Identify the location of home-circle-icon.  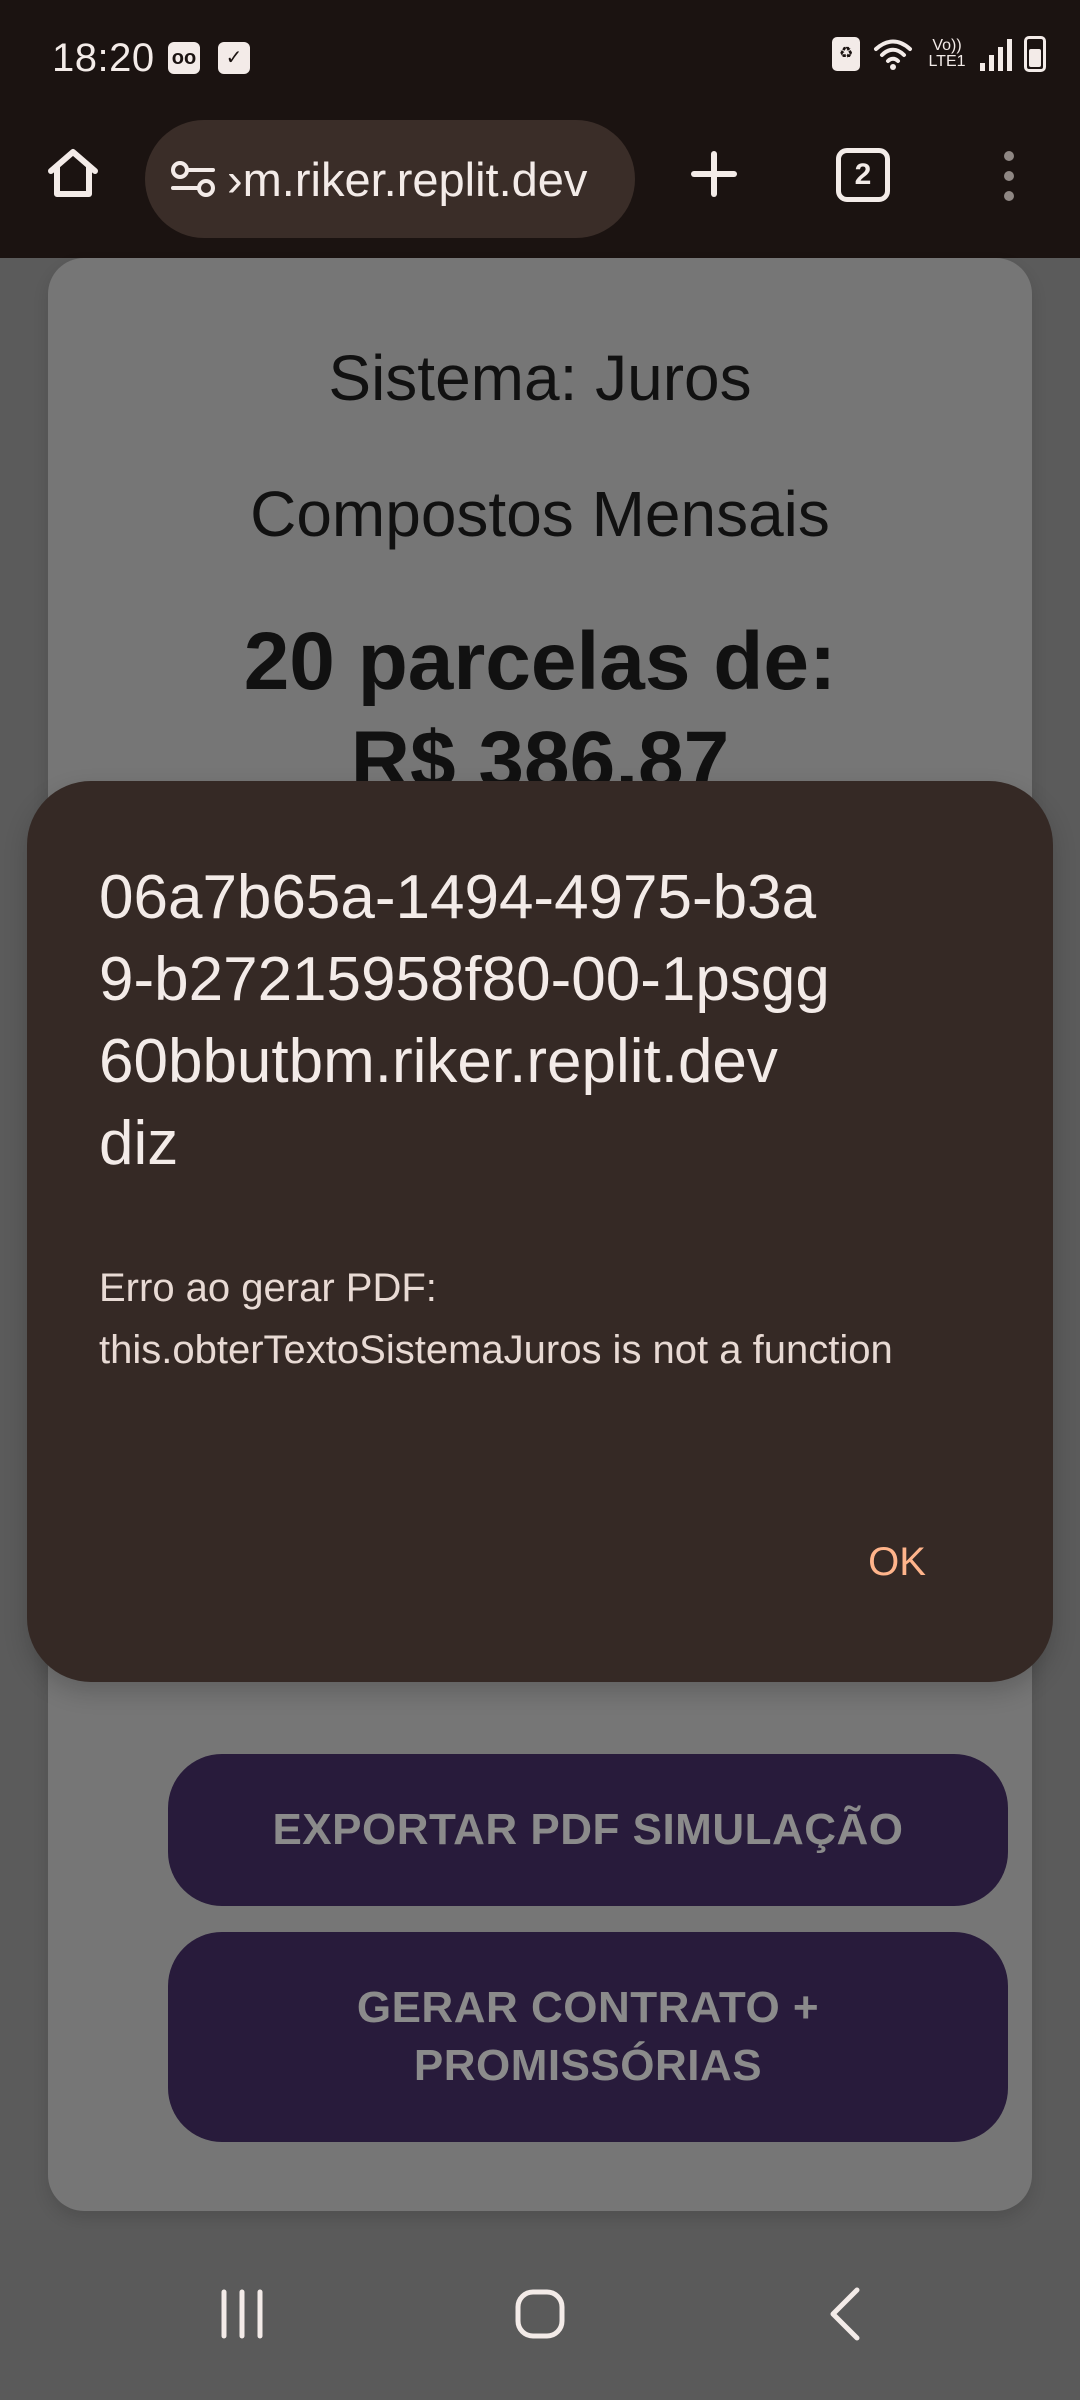
(540, 2314).